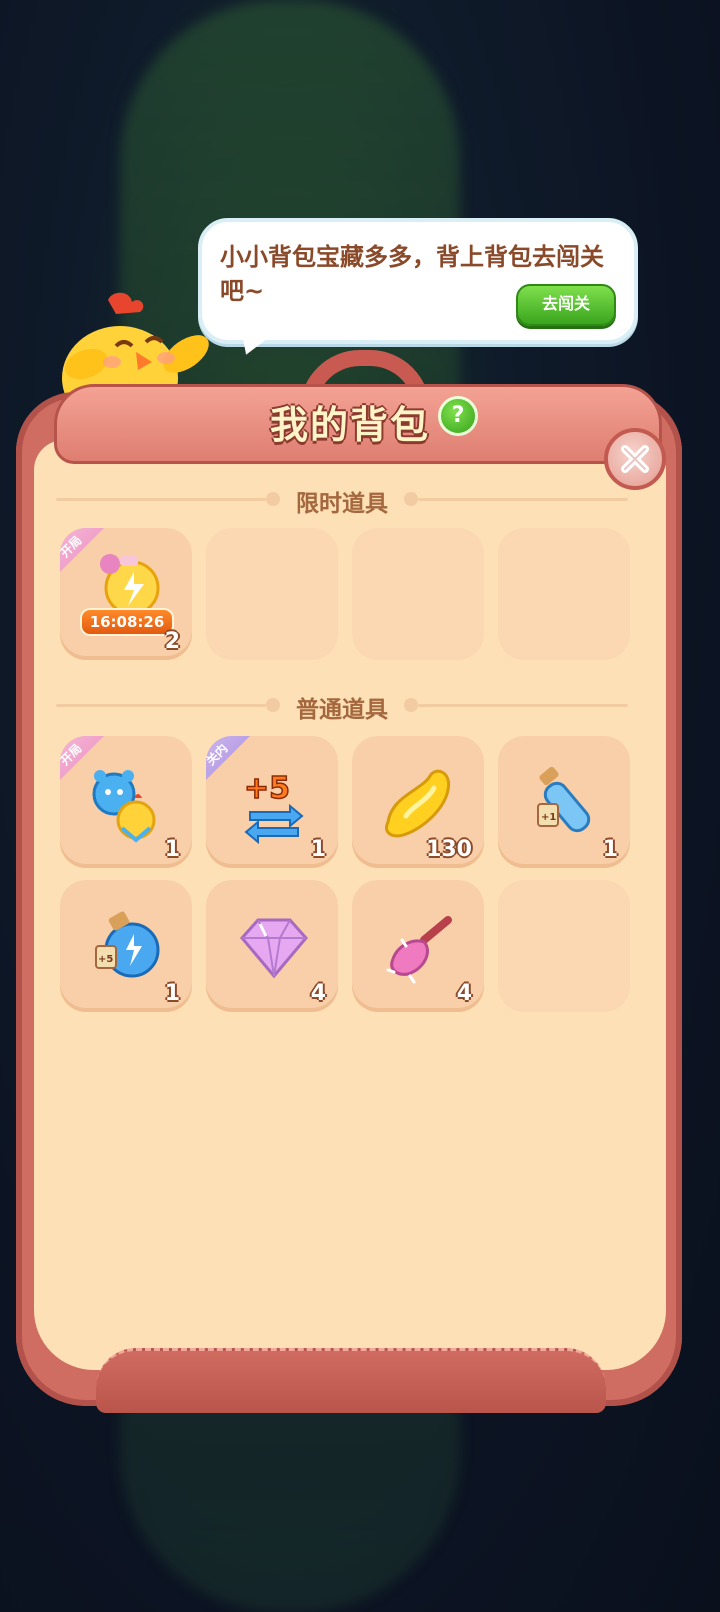 The width and height of the screenshot is (720, 1612). What do you see at coordinates (418, 281) in the screenshot?
I see `speech-bubble: 小小背包宝藏多多，背上背包去闯关吧~ 去闯关` at bounding box center [418, 281].